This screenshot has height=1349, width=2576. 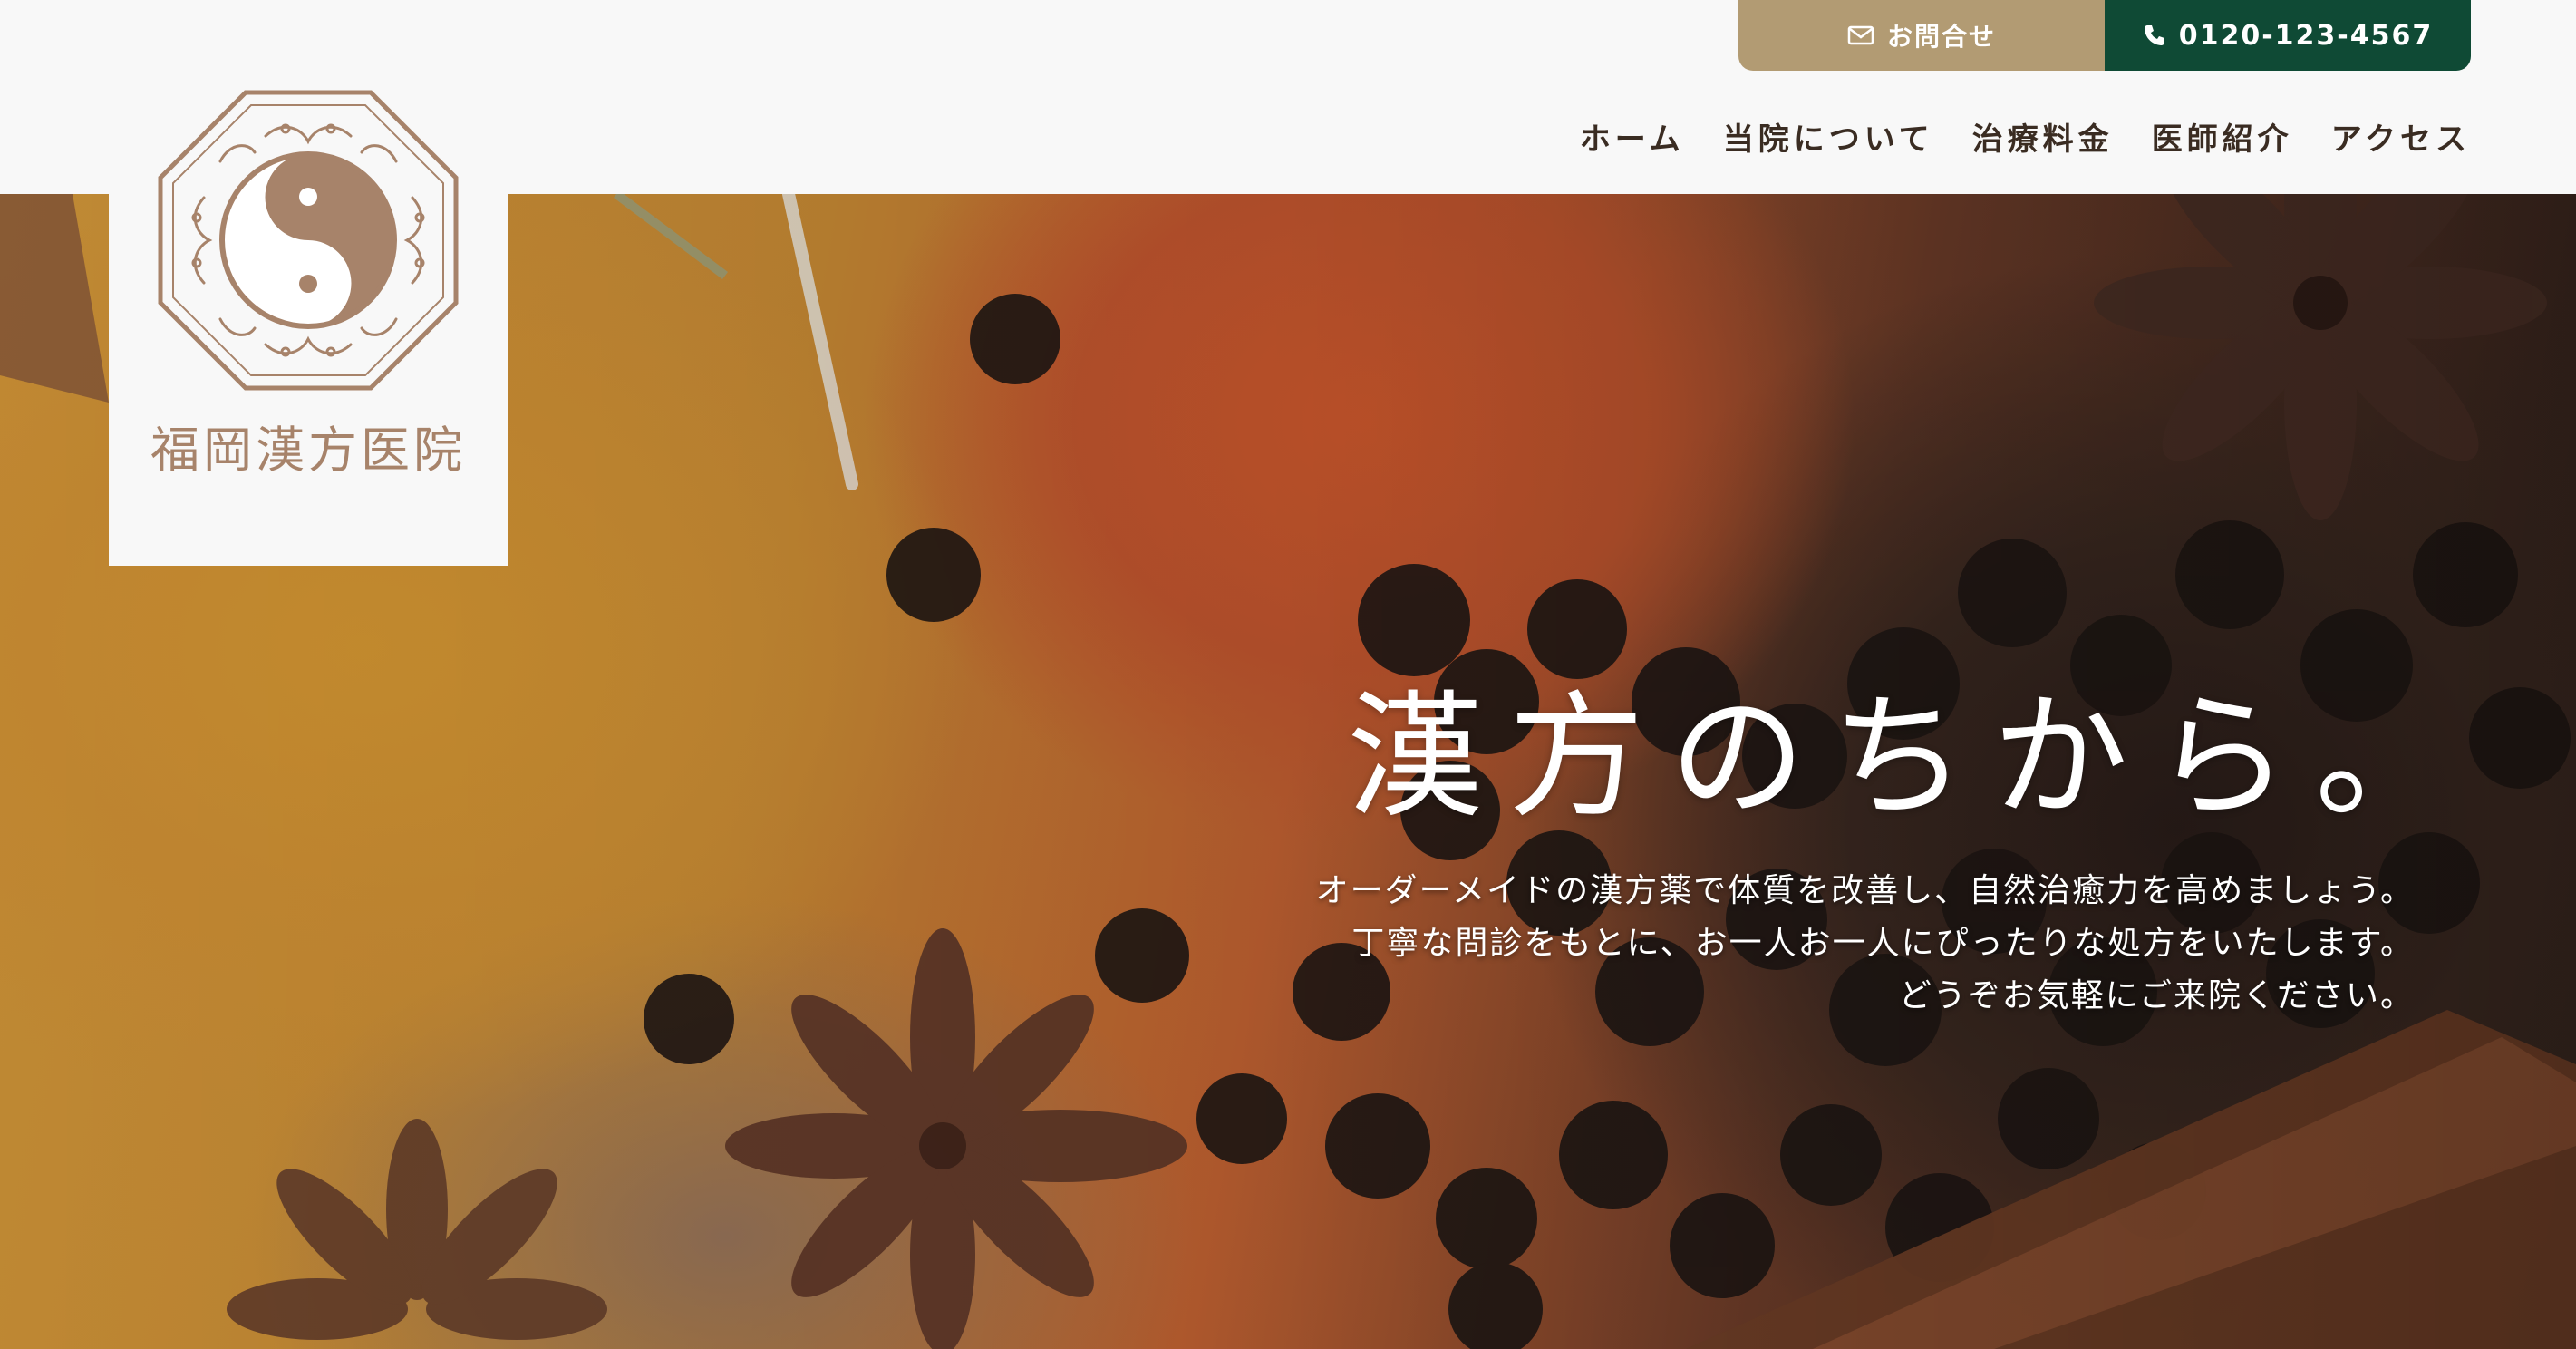 I want to click on yin-yang-octagon-logo, so click(x=308, y=242).